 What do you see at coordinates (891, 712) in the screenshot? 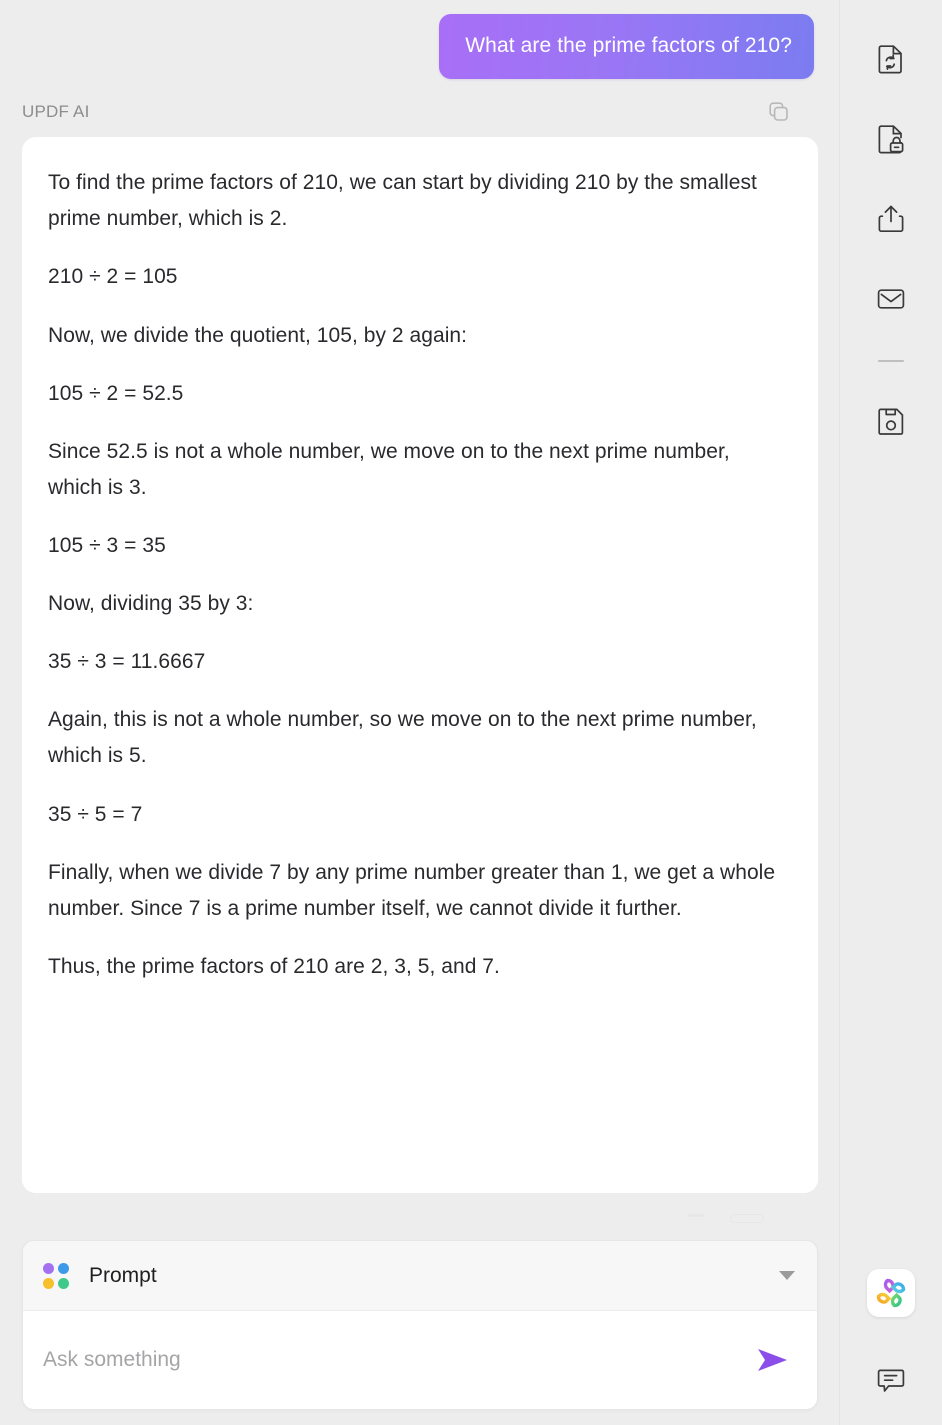
I see `right-toolbar` at bounding box center [891, 712].